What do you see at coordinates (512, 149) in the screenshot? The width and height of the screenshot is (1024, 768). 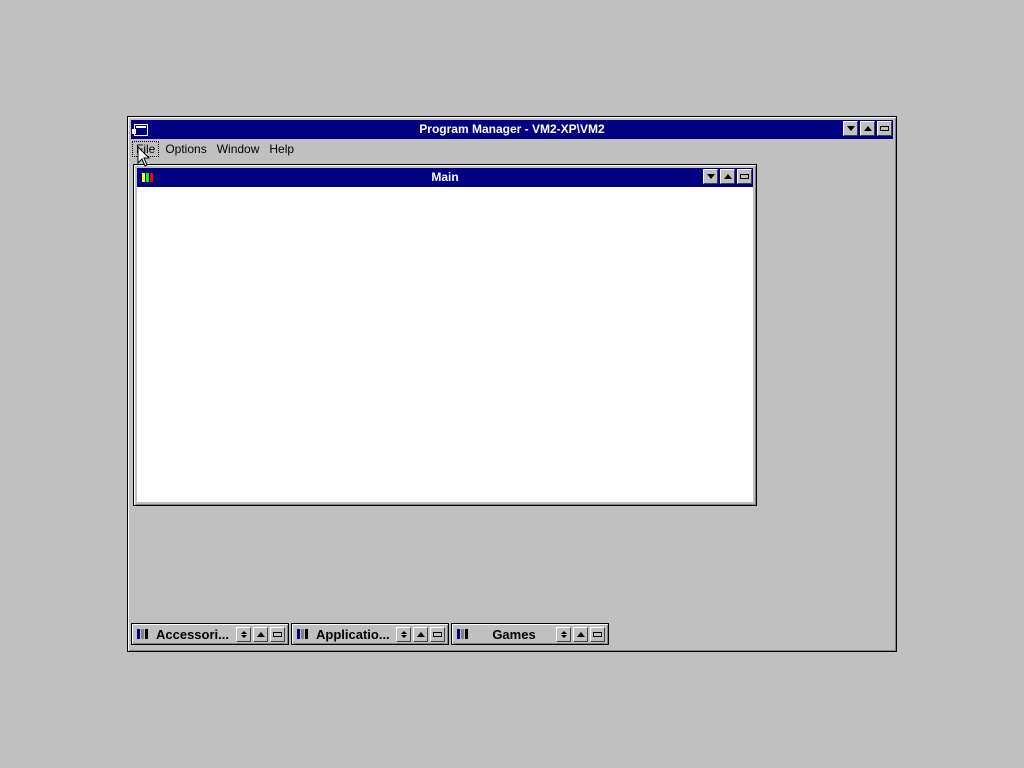 I see `menu-bar: File Options Window Help` at bounding box center [512, 149].